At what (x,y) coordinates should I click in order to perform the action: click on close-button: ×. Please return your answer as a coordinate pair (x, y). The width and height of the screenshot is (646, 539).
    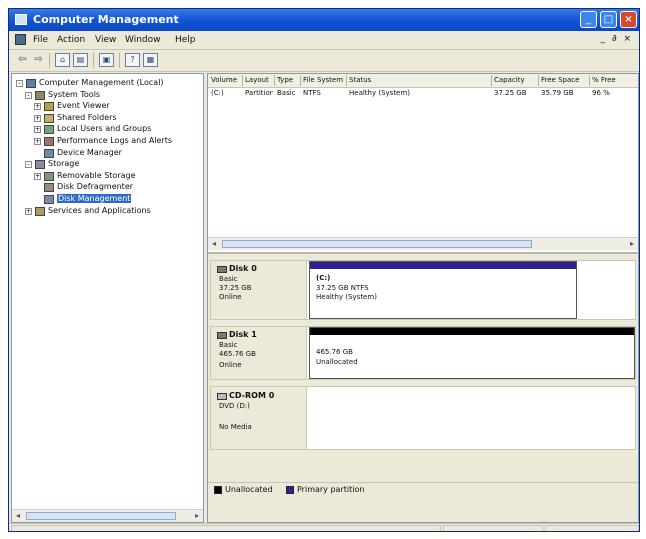
    Looking at the image, I should click on (628, 19).